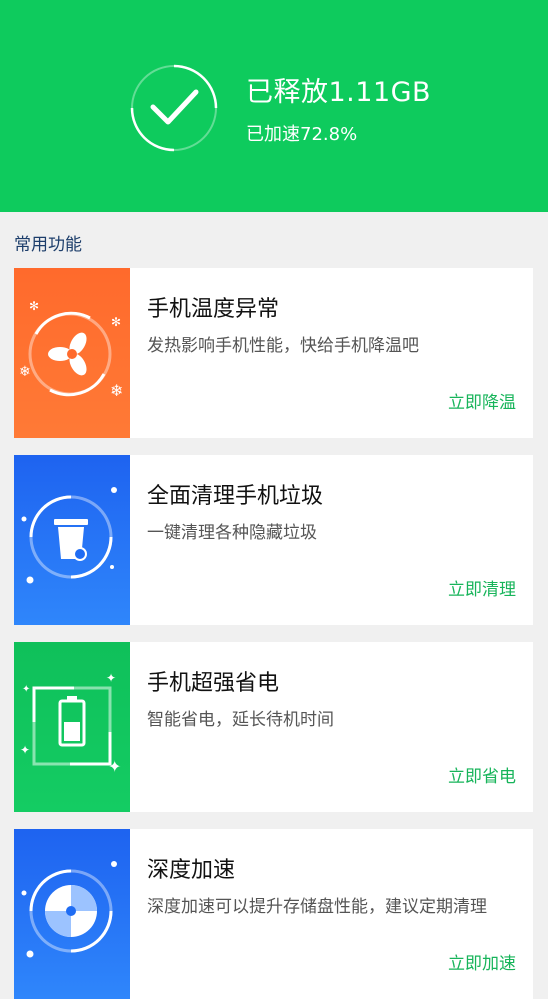 The width and height of the screenshot is (548, 999). Describe the element at coordinates (72, 353) in the screenshot. I see `fan-icon: ✻ ✻ ❄ ❄` at that location.